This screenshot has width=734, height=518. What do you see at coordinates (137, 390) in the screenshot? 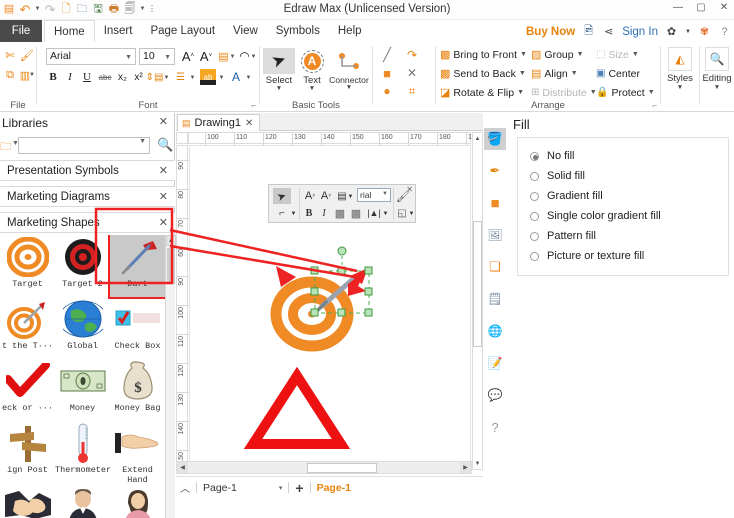
I see `shape-item-money-bag: $ Money Bag` at bounding box center [137, 390].